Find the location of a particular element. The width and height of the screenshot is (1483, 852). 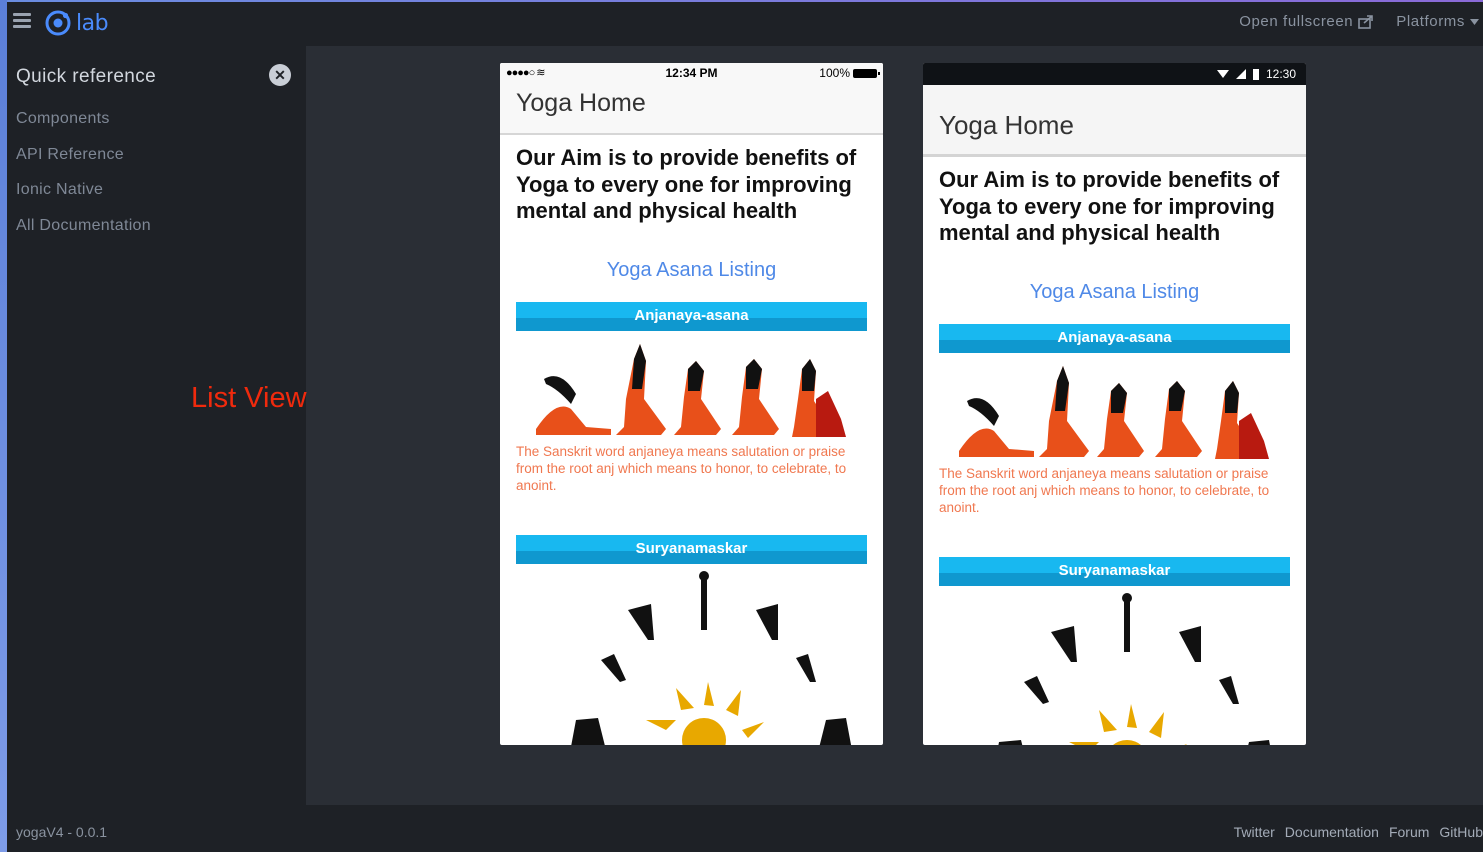

open-fullscreen-link: Open fullscreen is located at coordinates (1306, 21).